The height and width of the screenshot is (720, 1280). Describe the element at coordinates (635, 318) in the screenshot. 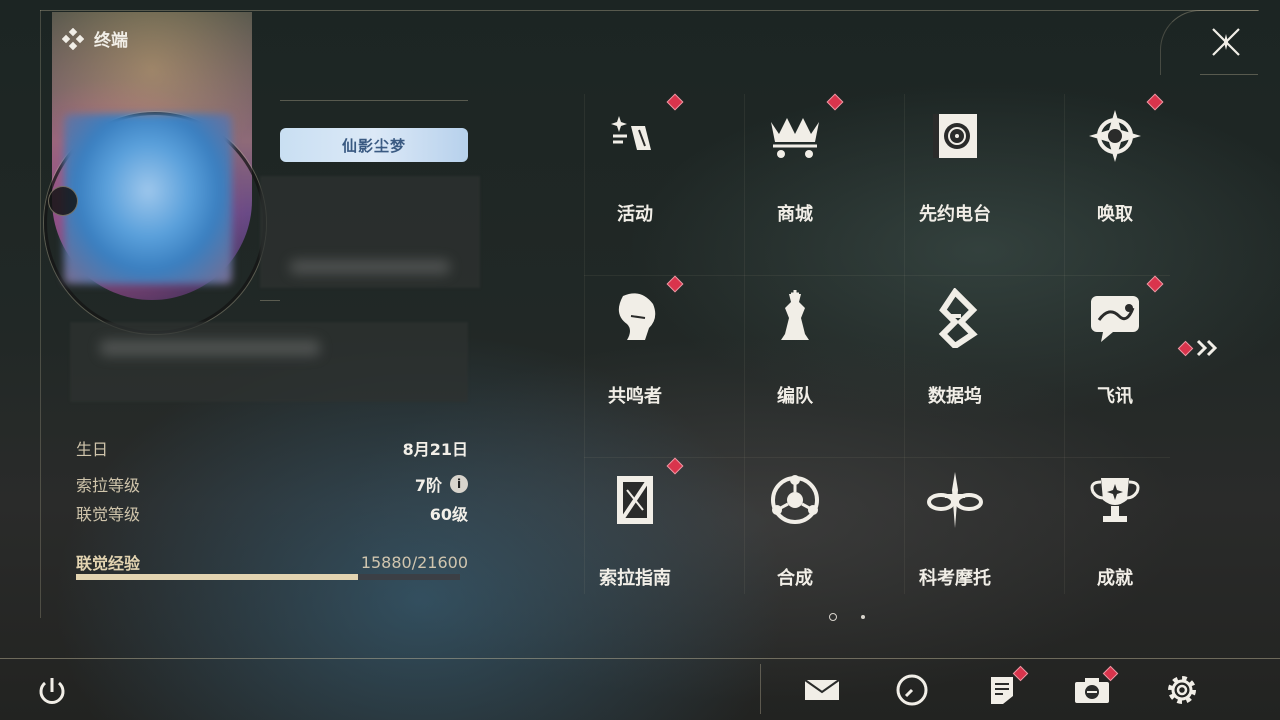

I see `resonator-portrait-icon` at that location.